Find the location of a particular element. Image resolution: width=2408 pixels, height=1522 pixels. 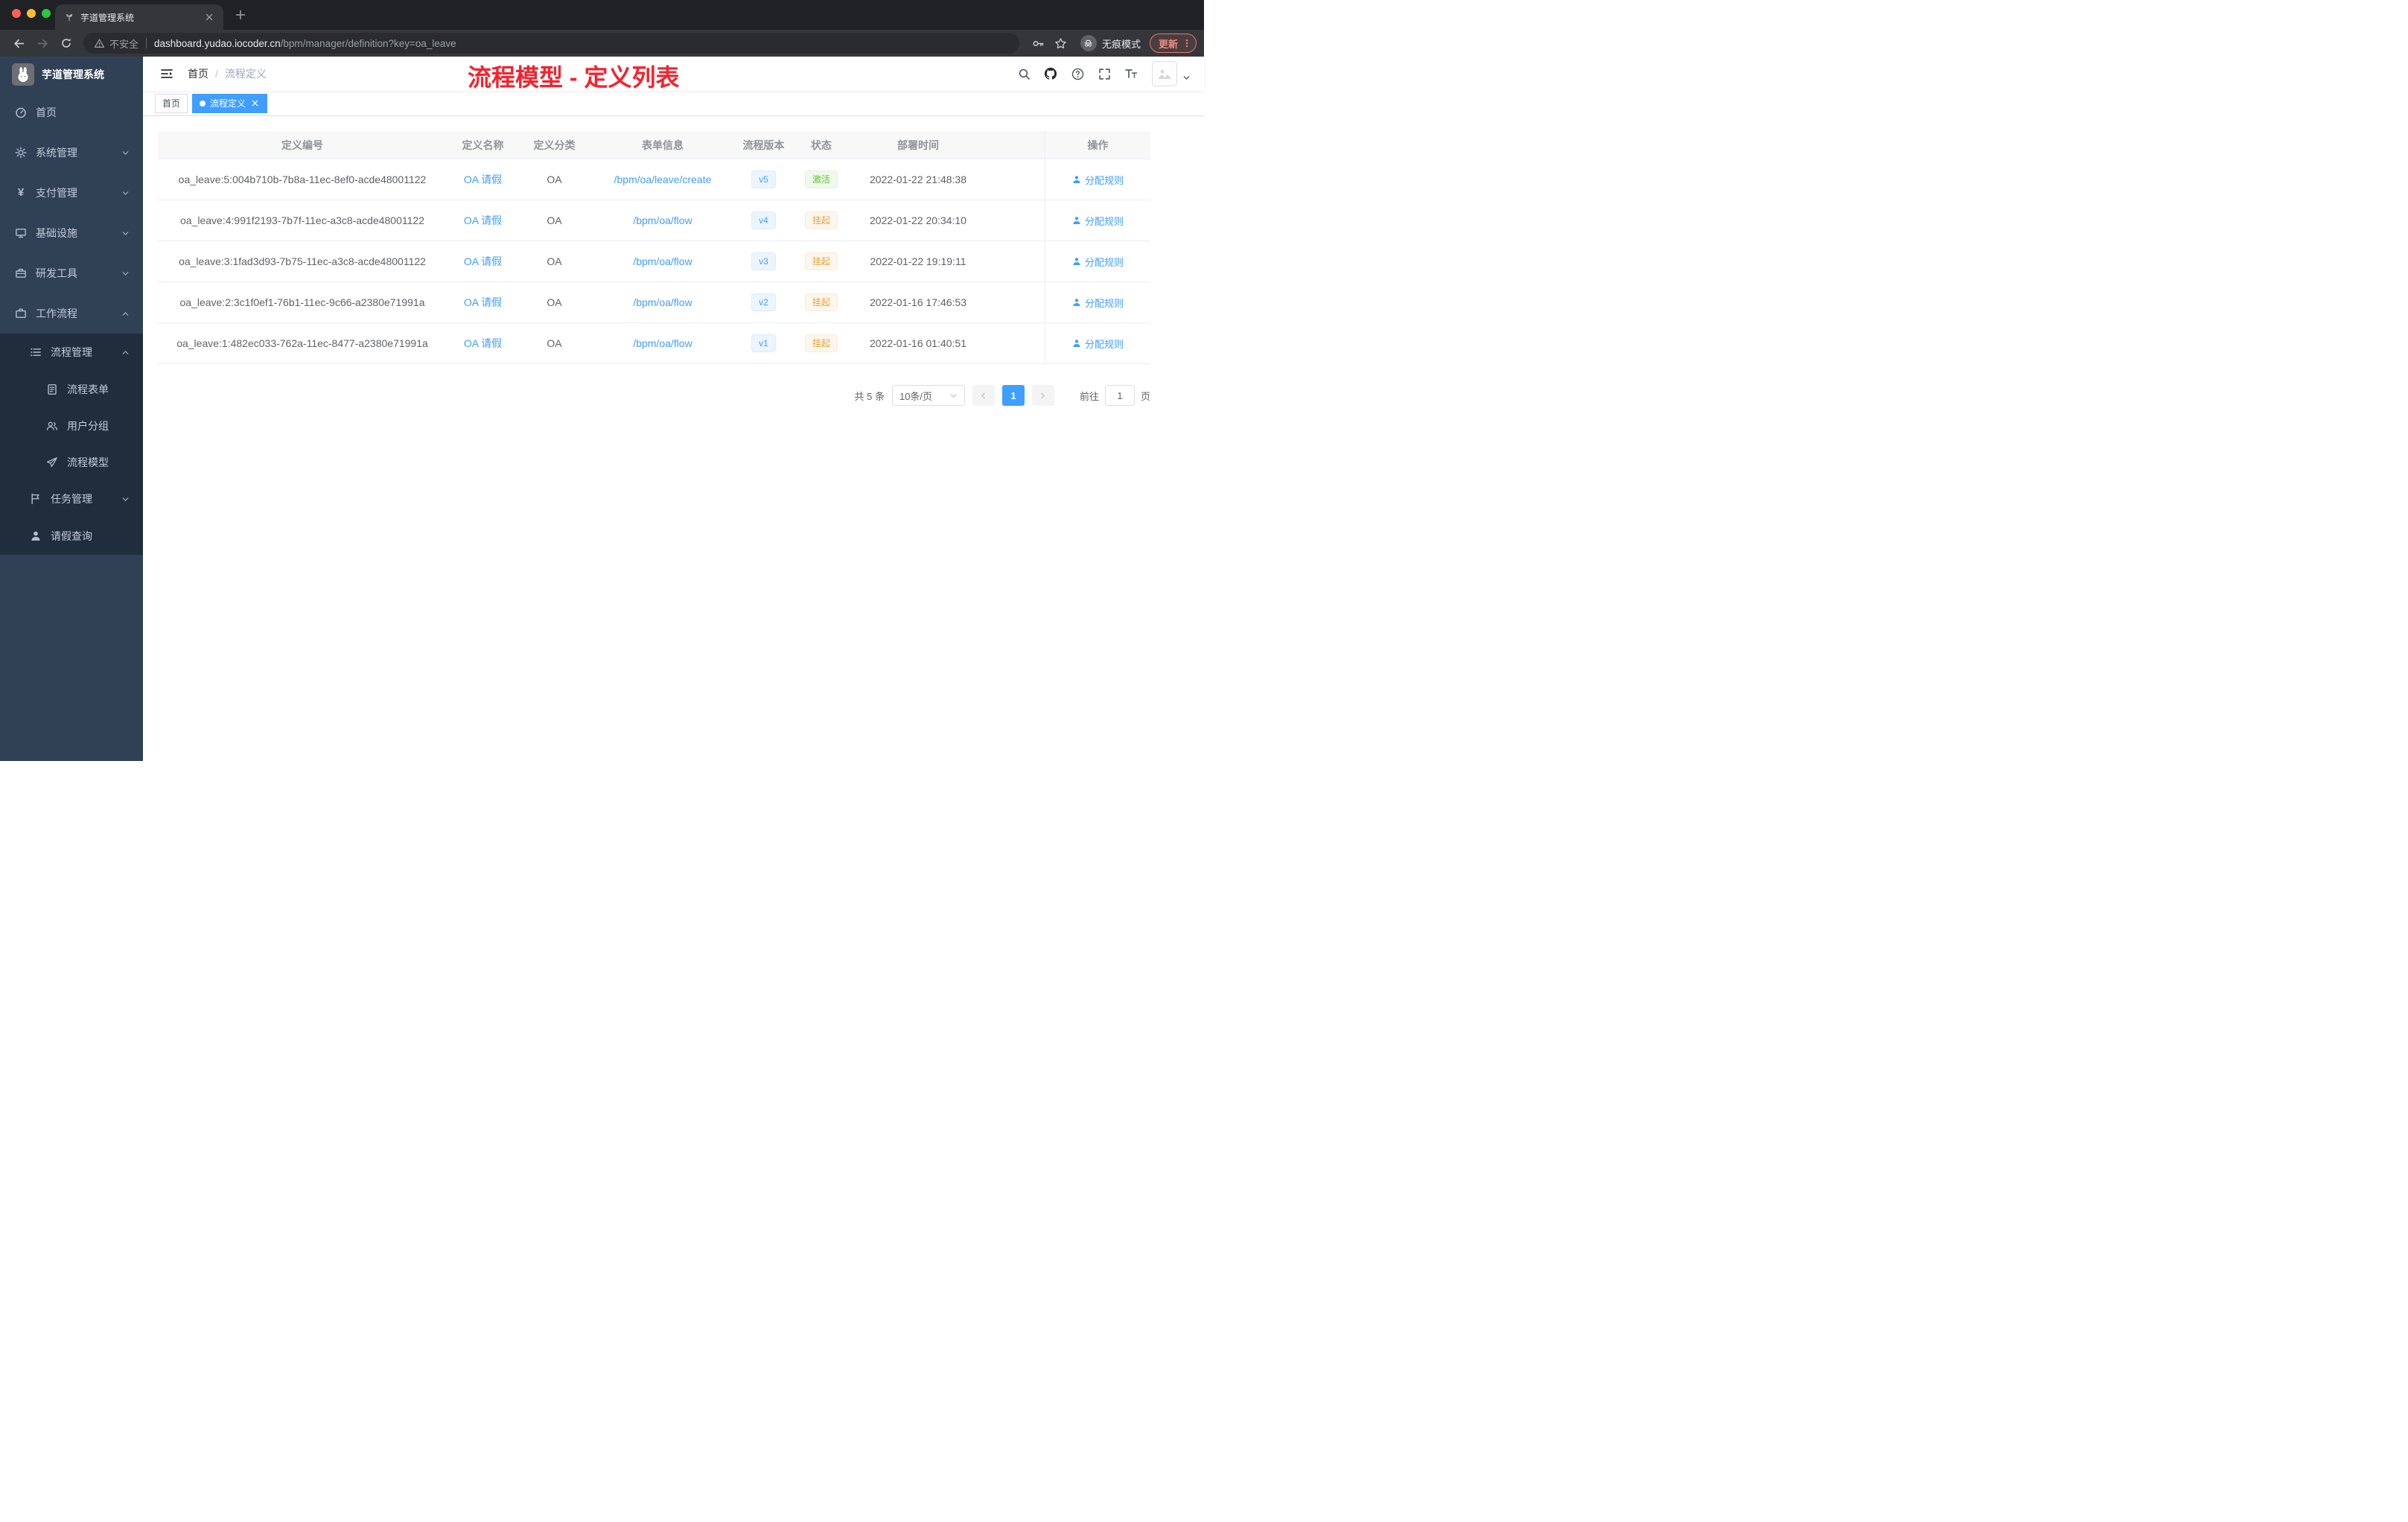

sidebar-item-process-model: 流程模型 is located at coordinates (71, 462).